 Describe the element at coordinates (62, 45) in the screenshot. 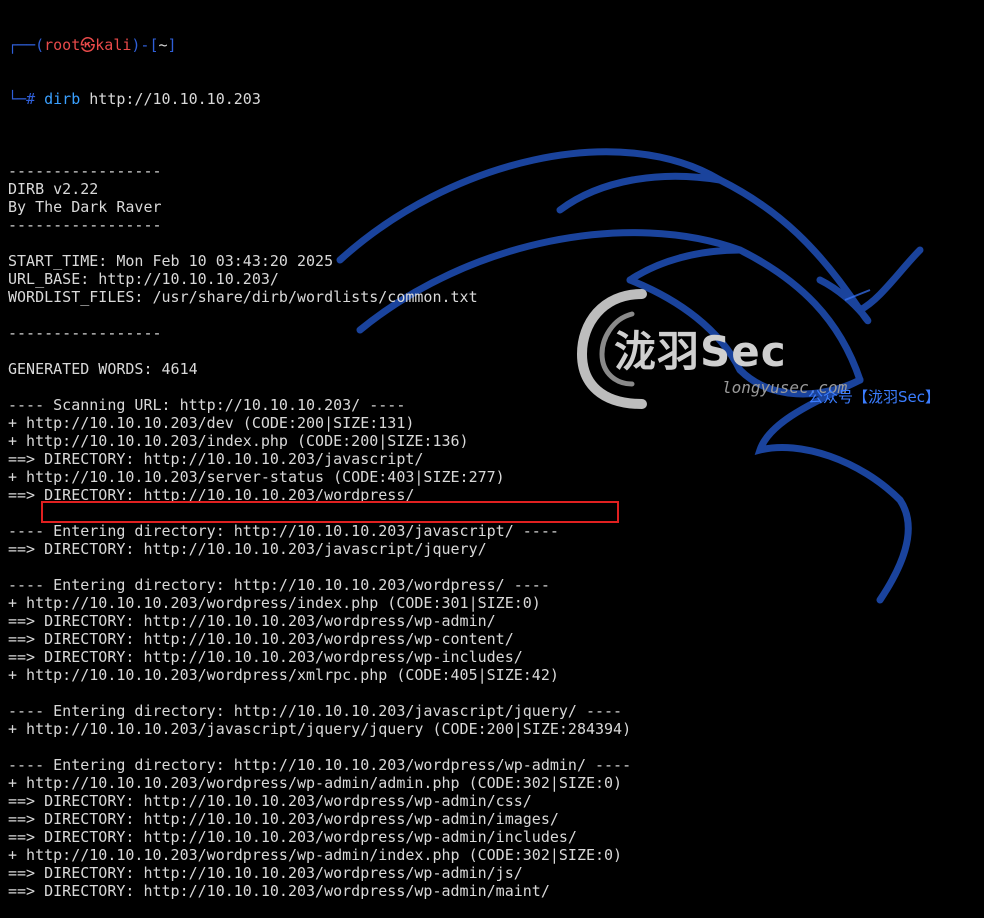

I see `prompt-user: root` at that location.